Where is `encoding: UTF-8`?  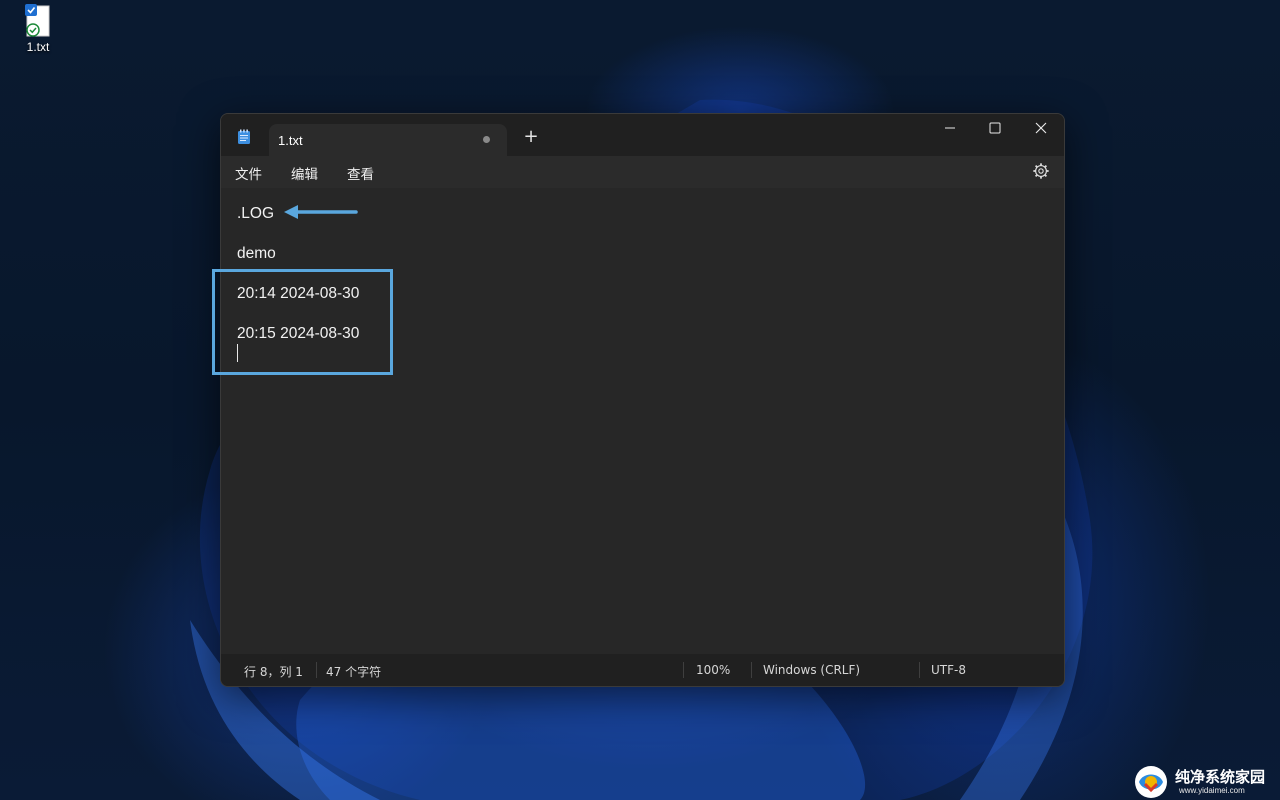
encoding: UTF-8 is located at coordinates (948, 670).